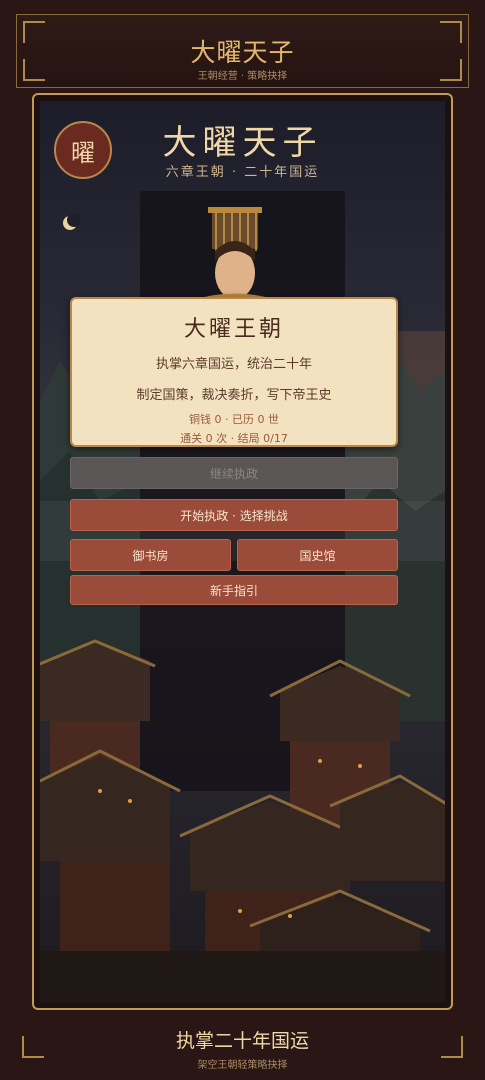 This screenshot has height=1080, width=485. I want to click on scene-subtitle: 六章王朝 · 二十年国运, so click(242, 172).